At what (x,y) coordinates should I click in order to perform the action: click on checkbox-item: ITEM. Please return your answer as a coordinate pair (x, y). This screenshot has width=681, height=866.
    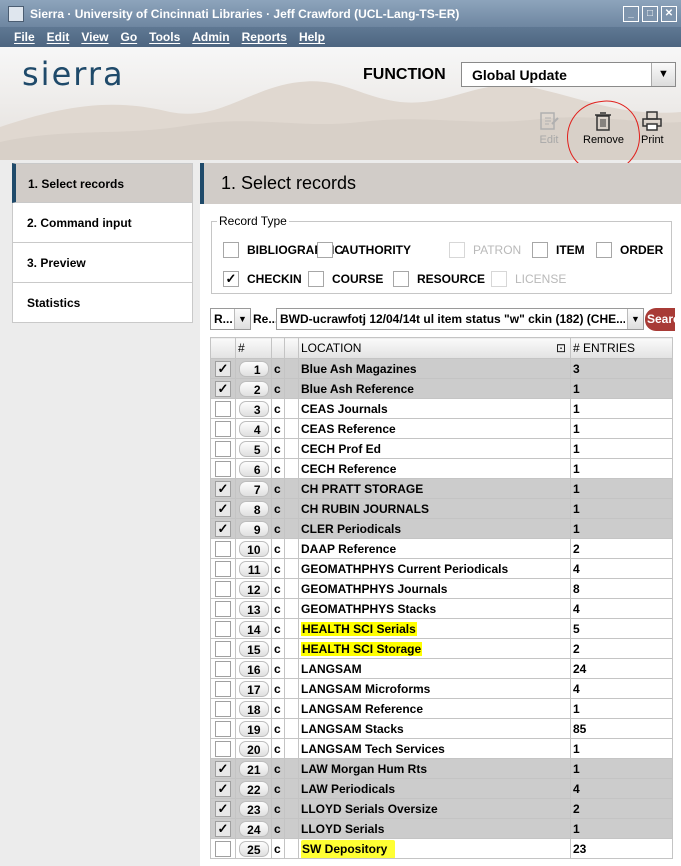
    Looking at the image, I should click on (558, 250).